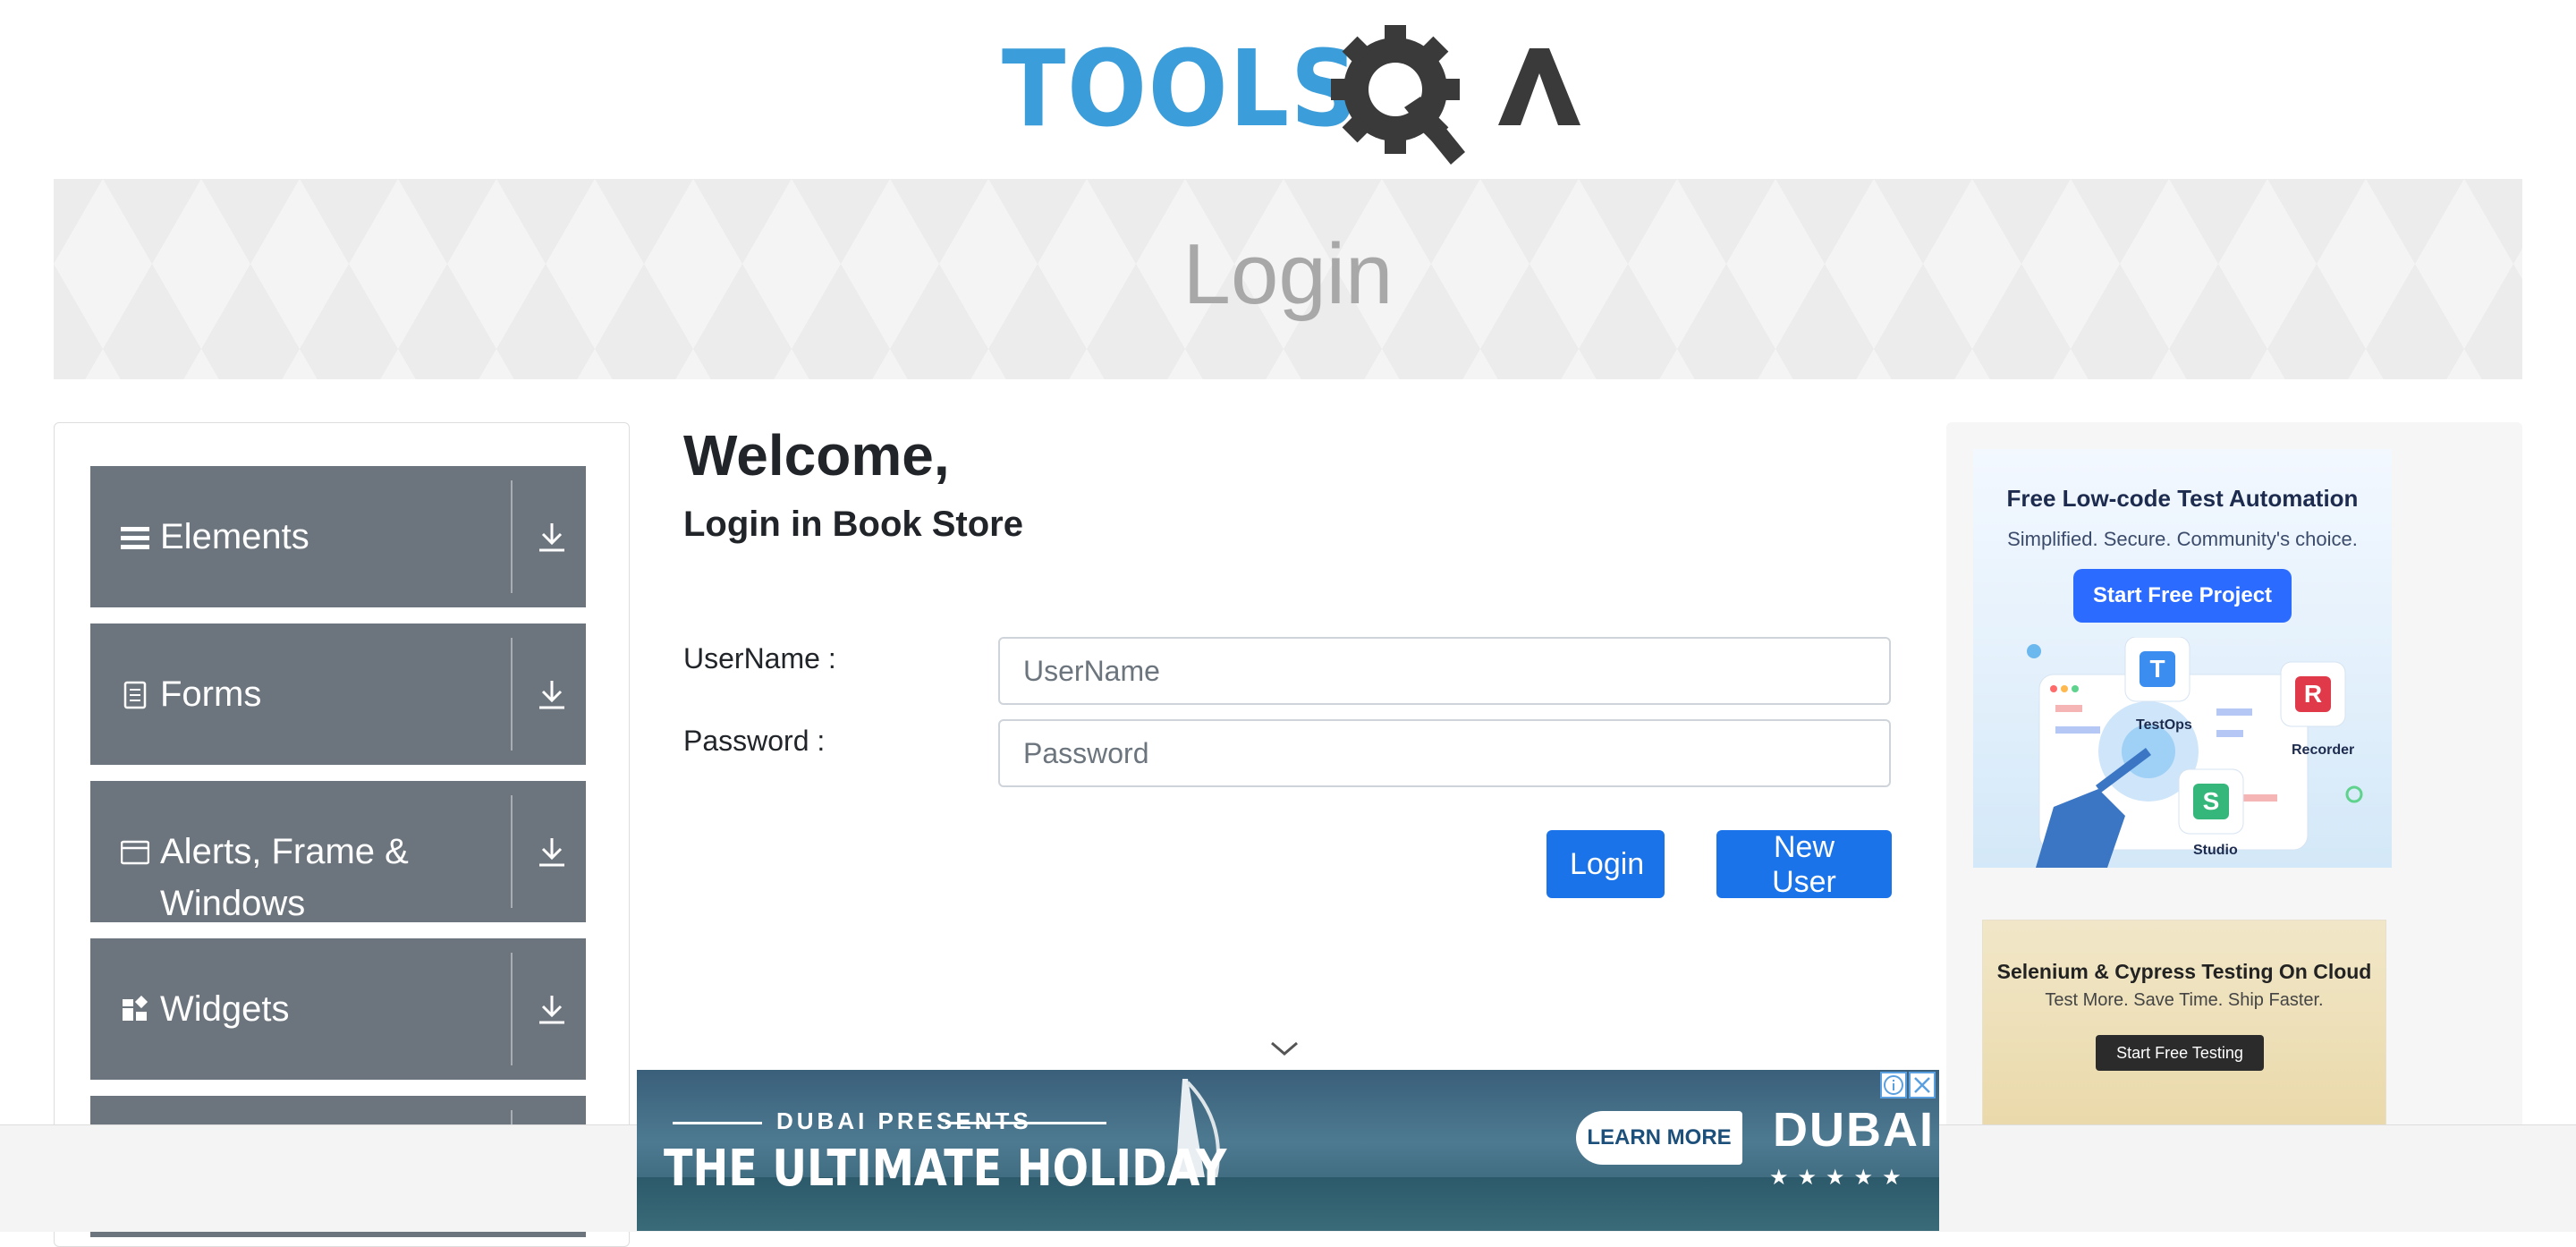 This screenshot has height=1247, width=2576. I want to click on sidebar-group-alerts-frame-windows: Alerts, Frame & Windows, so click(338, 852).